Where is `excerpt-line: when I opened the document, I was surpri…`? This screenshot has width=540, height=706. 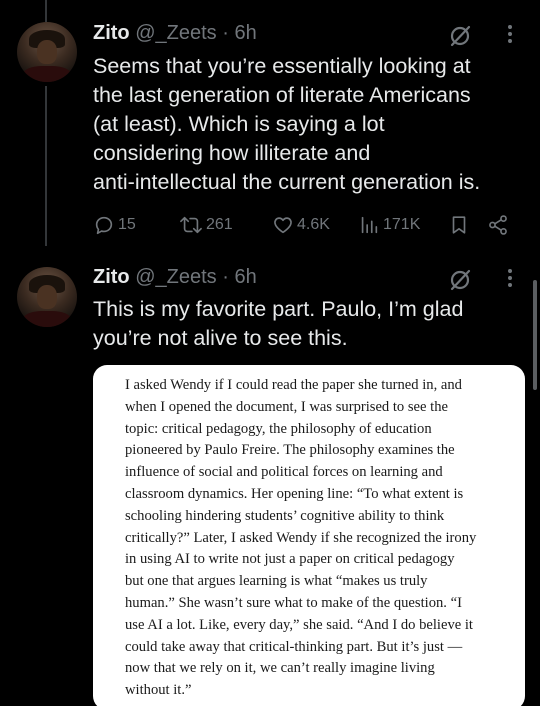 excerpt-line: when I opened the document, I was surpri… is located at coordinates (286, 406).